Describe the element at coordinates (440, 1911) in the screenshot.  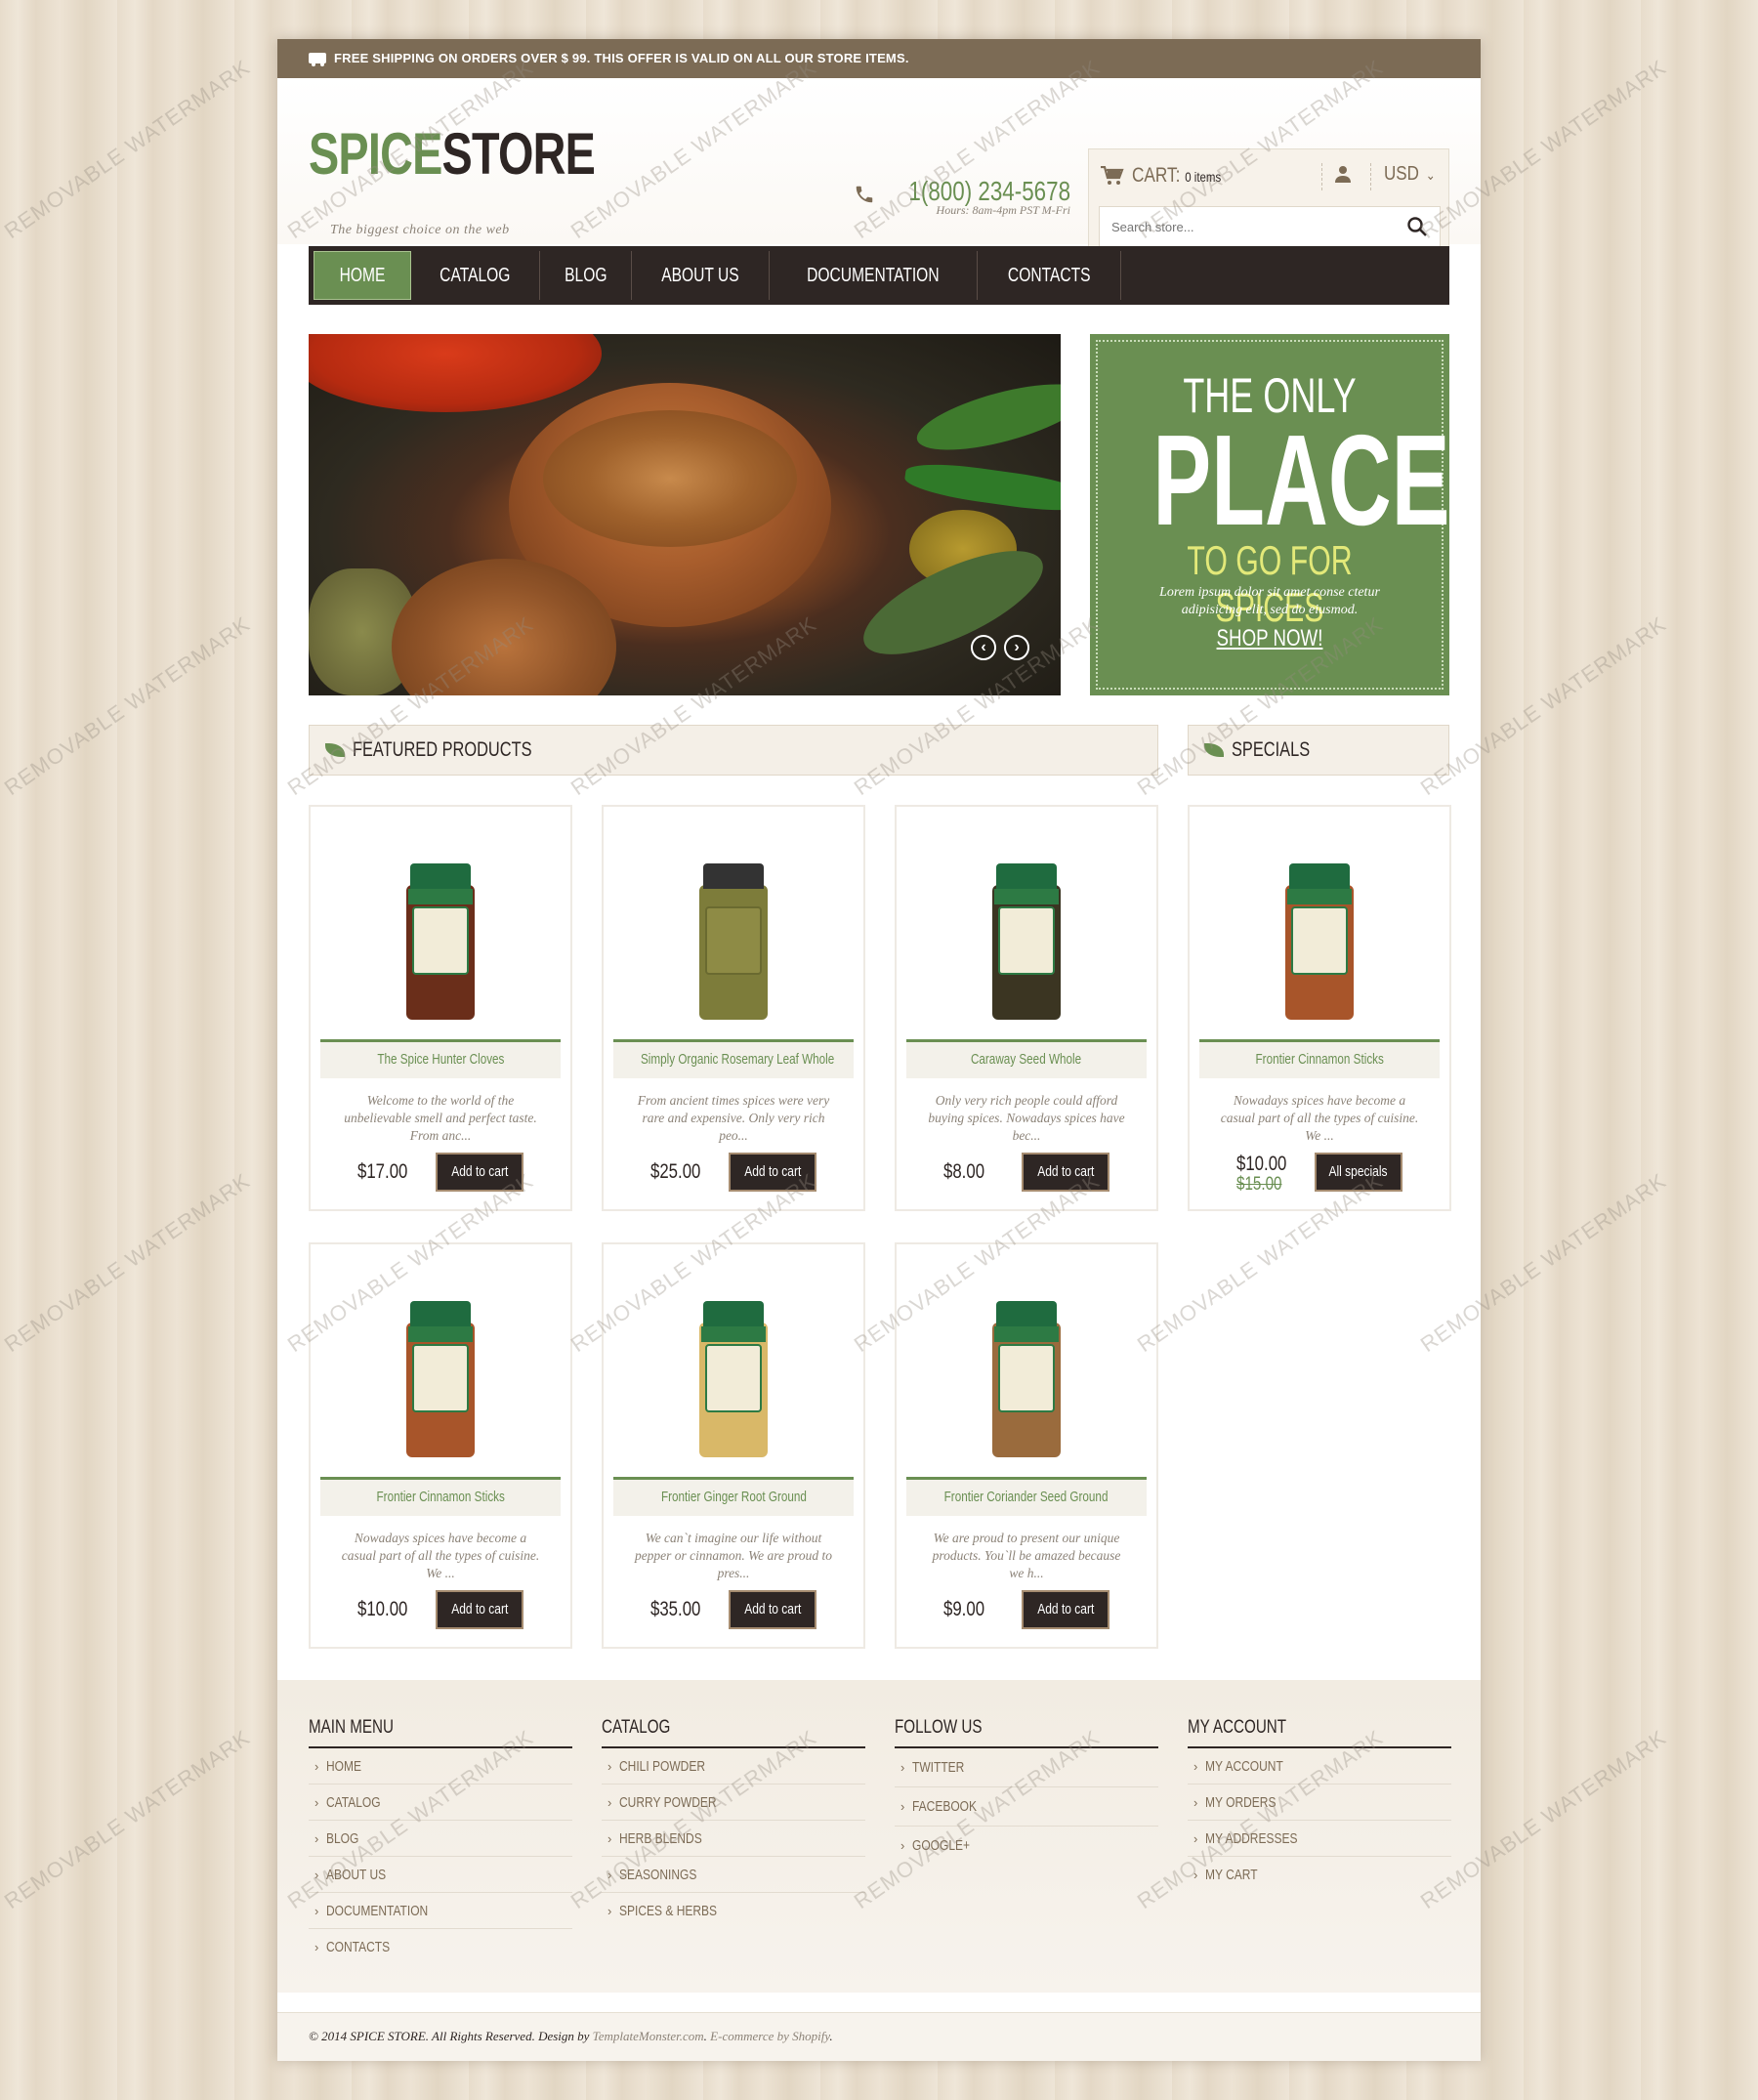
I see `footer-link-documentation: › DOCUMENTATION` at that location.